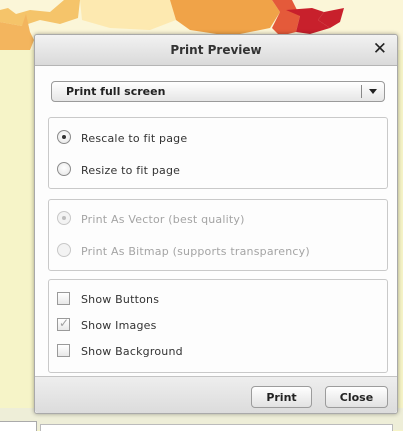  I want to click on rescale-label: Rescale to fit page, so click(134, 138).